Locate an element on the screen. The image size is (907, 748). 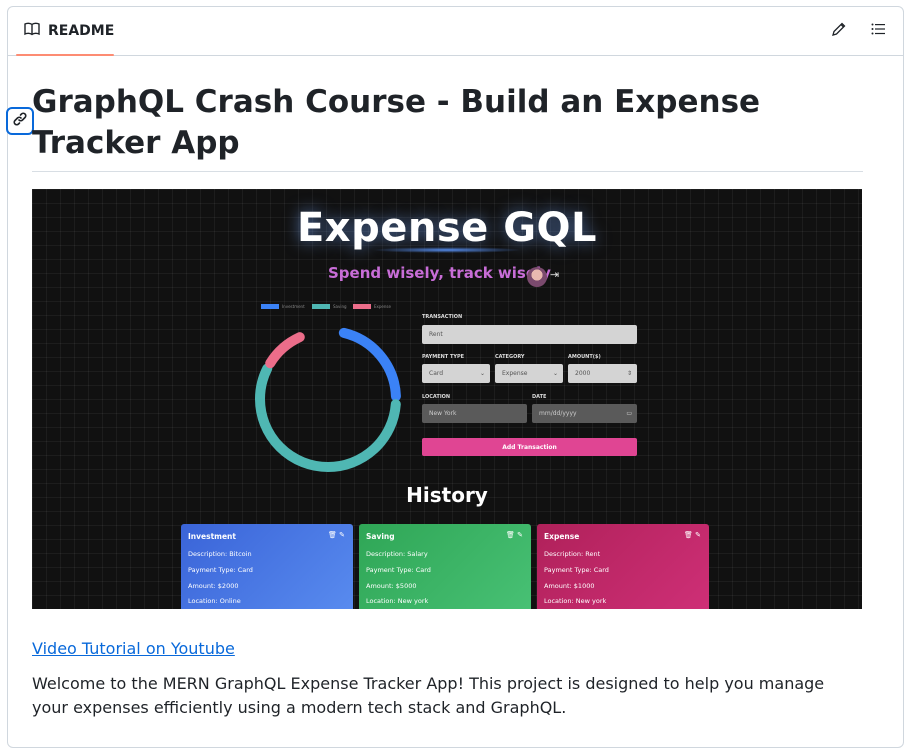
pencil-icon is located at coordinates (839, 31).